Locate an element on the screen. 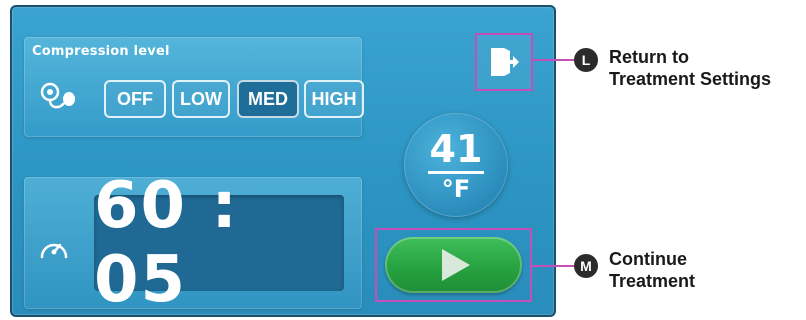  compression-title: Compression level is located at coordinates (101, 51).